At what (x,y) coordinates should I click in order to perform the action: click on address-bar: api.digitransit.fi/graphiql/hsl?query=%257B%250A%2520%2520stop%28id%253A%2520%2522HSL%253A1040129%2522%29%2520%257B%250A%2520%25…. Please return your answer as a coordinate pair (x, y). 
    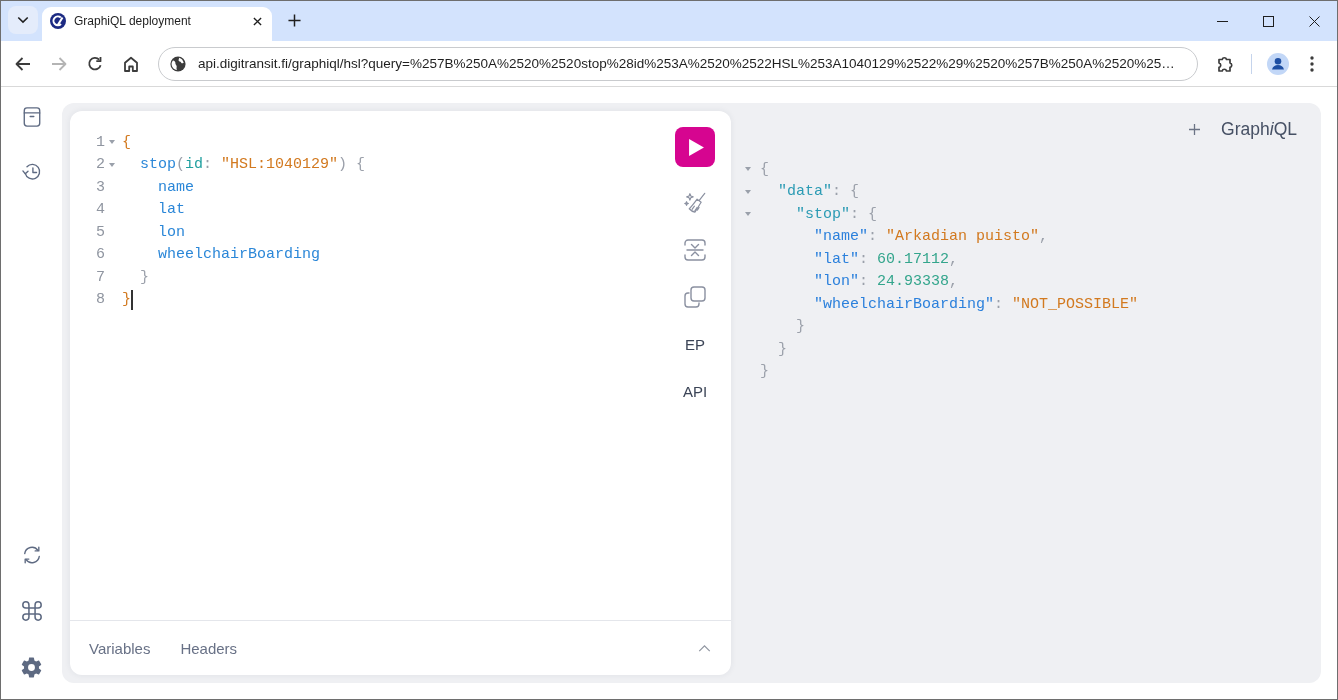
    Looking at the image, I should click on (678, 63).